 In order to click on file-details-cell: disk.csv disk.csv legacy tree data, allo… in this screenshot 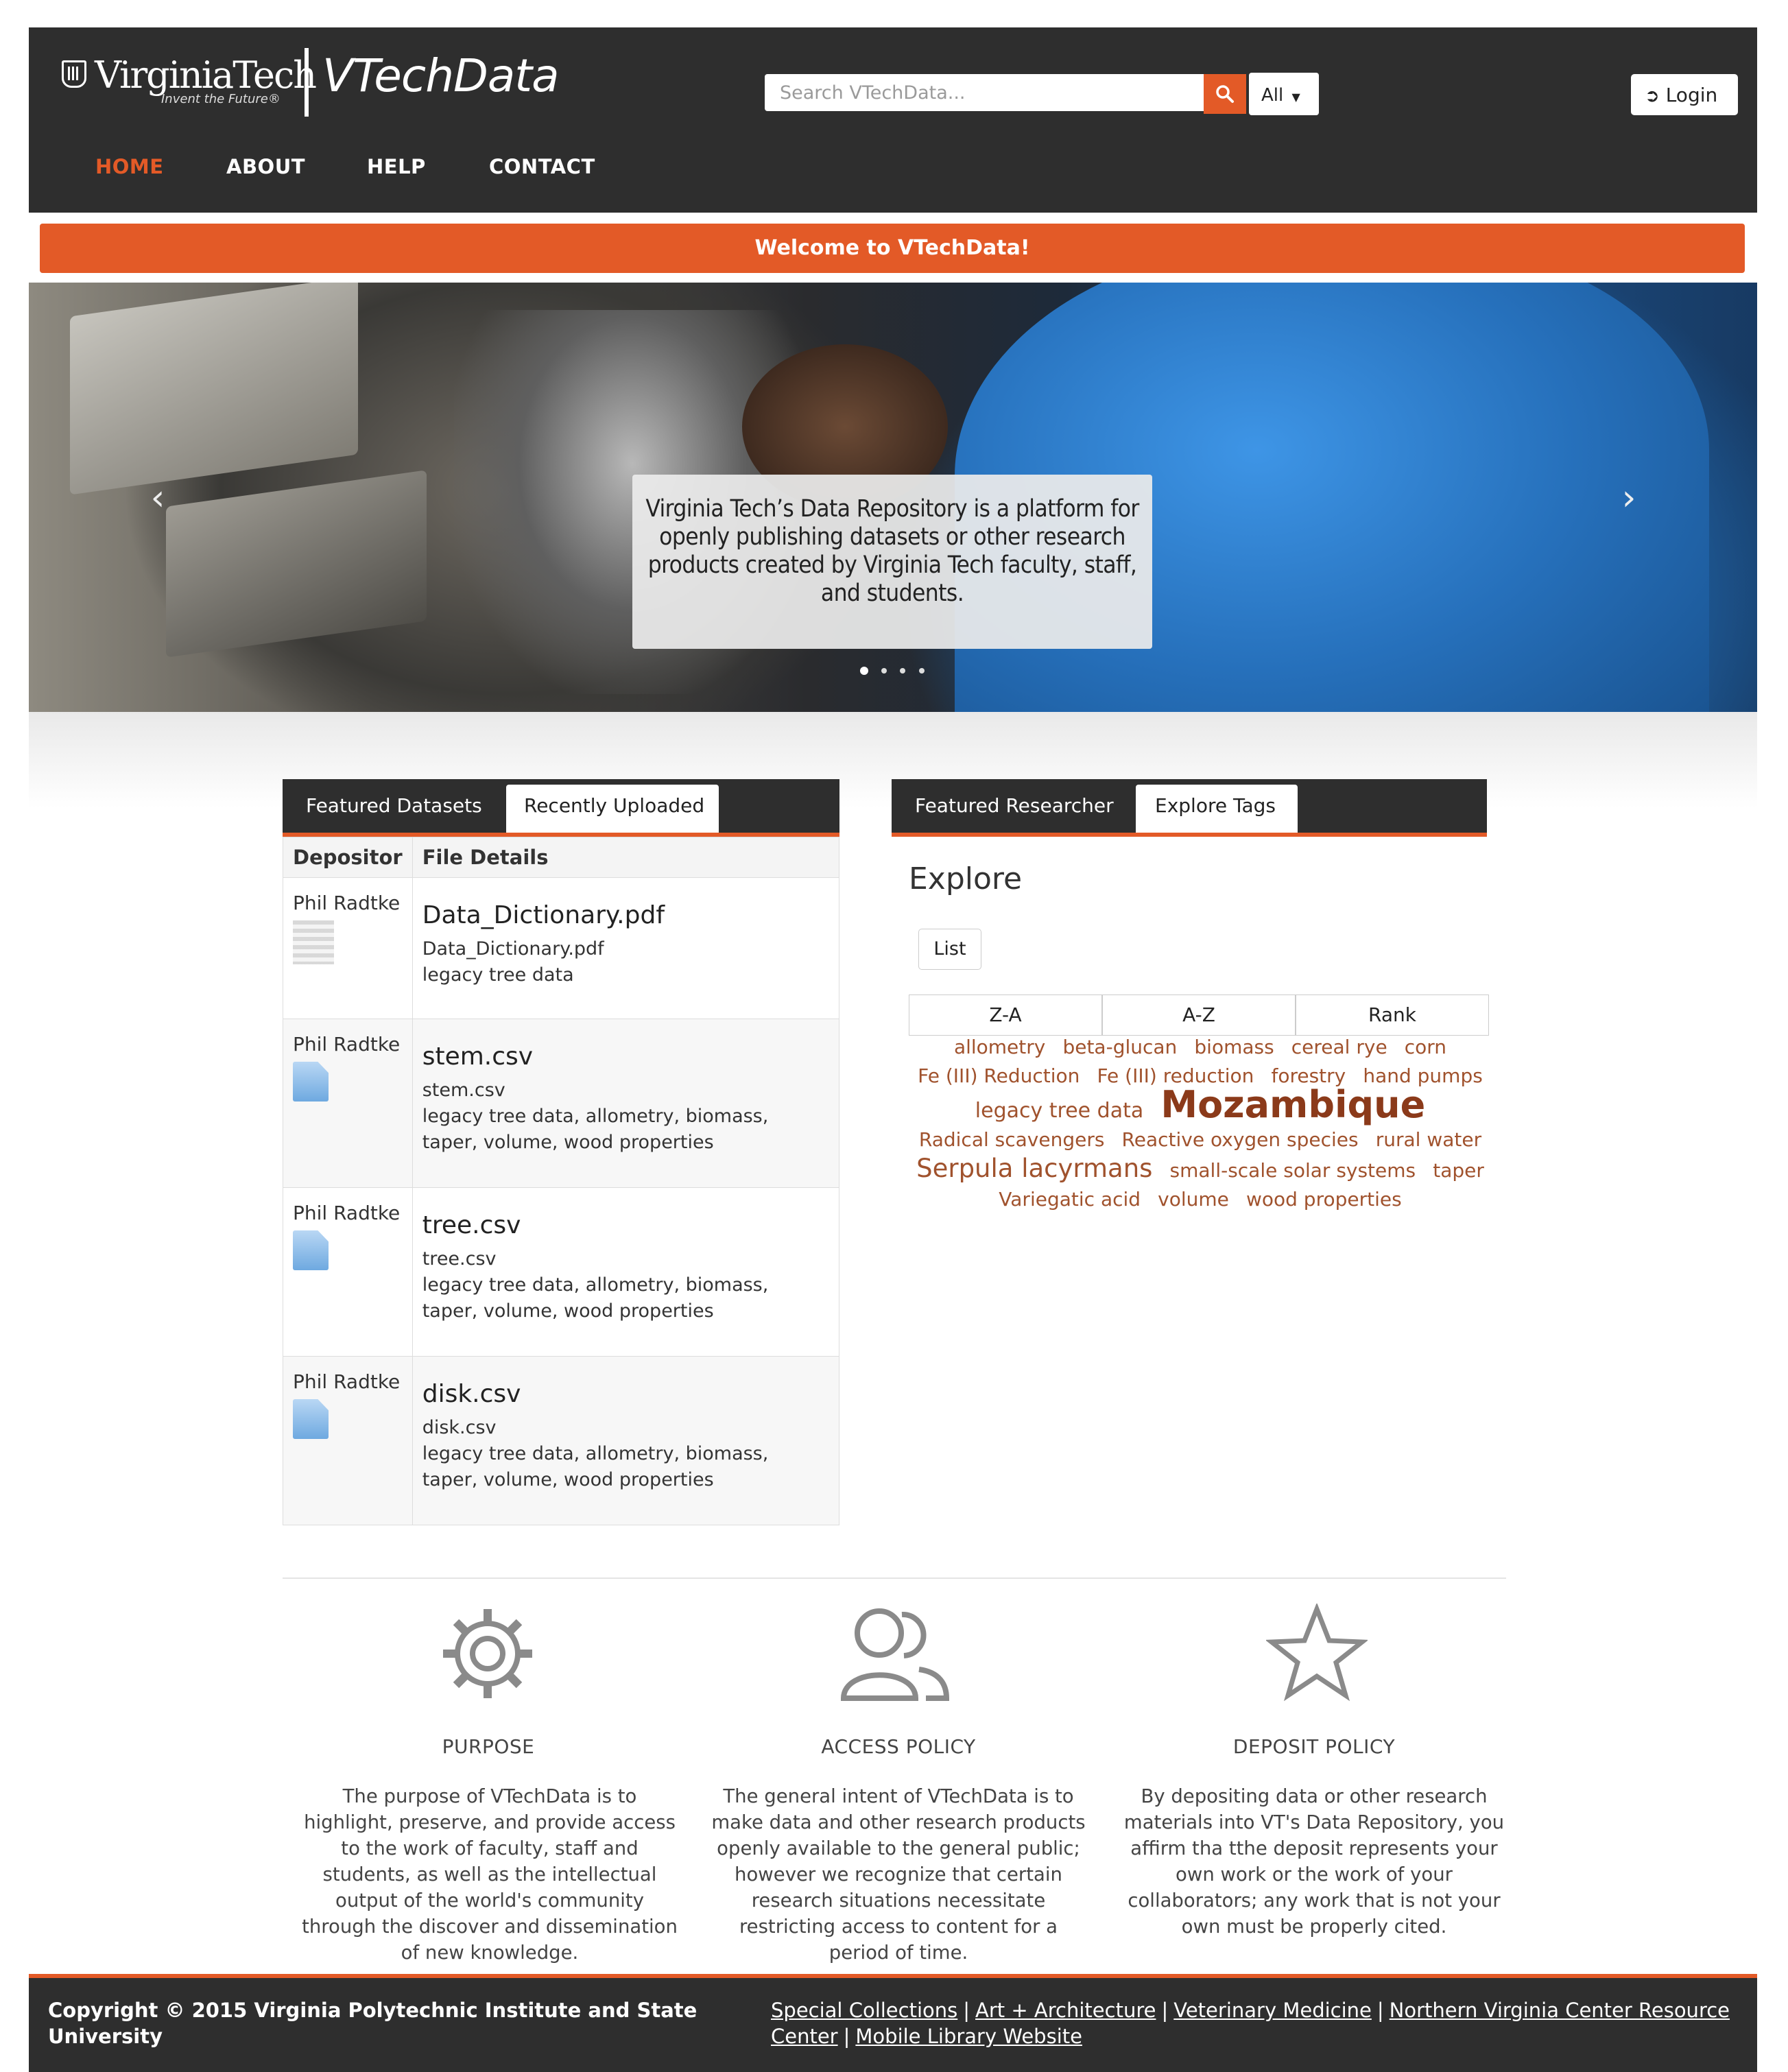, I will do `click(626, 1440)`.